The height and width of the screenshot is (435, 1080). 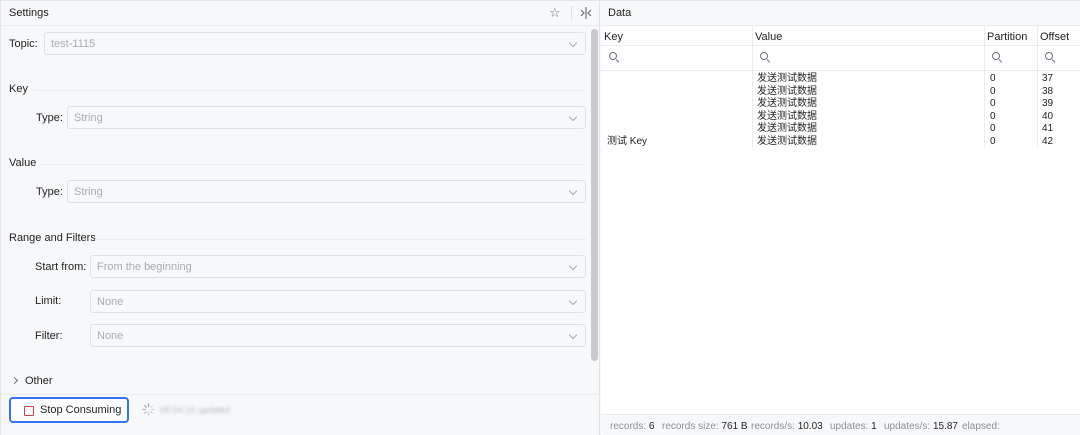 I want to click on value-type-label: Type:, so click(x=49, y=192).